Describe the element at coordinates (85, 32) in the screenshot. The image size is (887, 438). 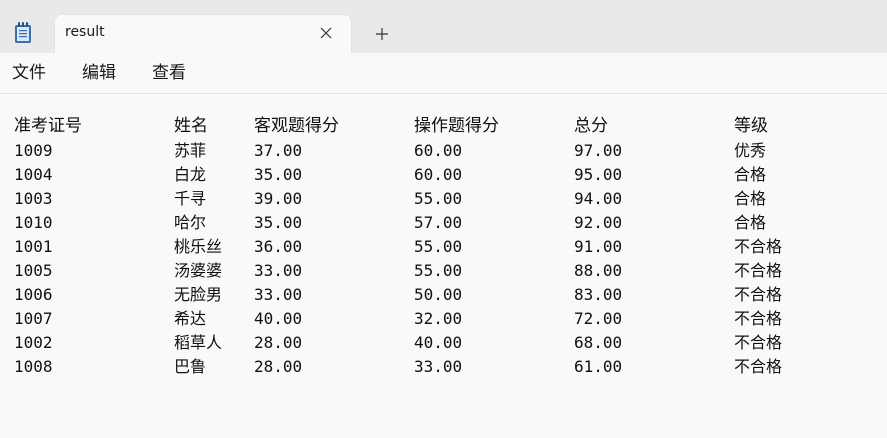
I see `tab-title: result` at that location.